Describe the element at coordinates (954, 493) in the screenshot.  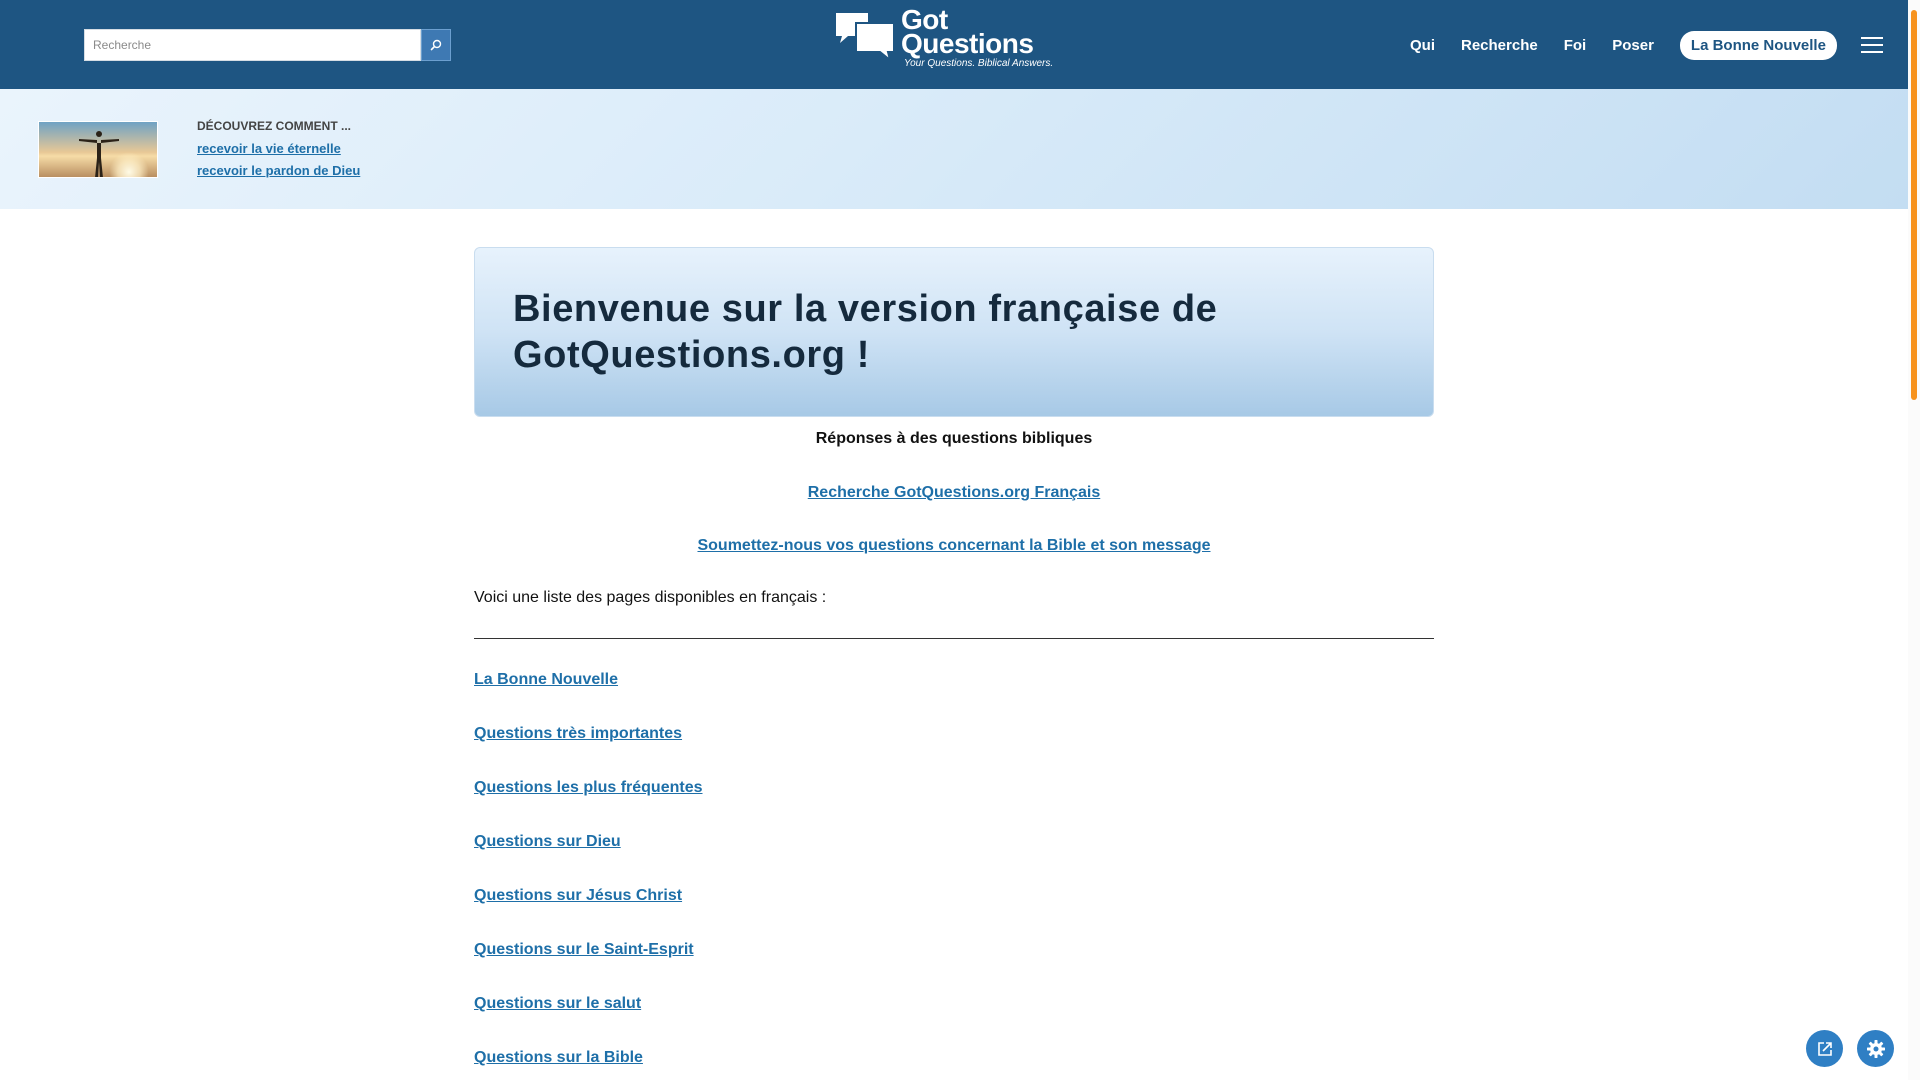
I see `search-gotquestions-link: Recherche GotQuestions.org Français` at that location.